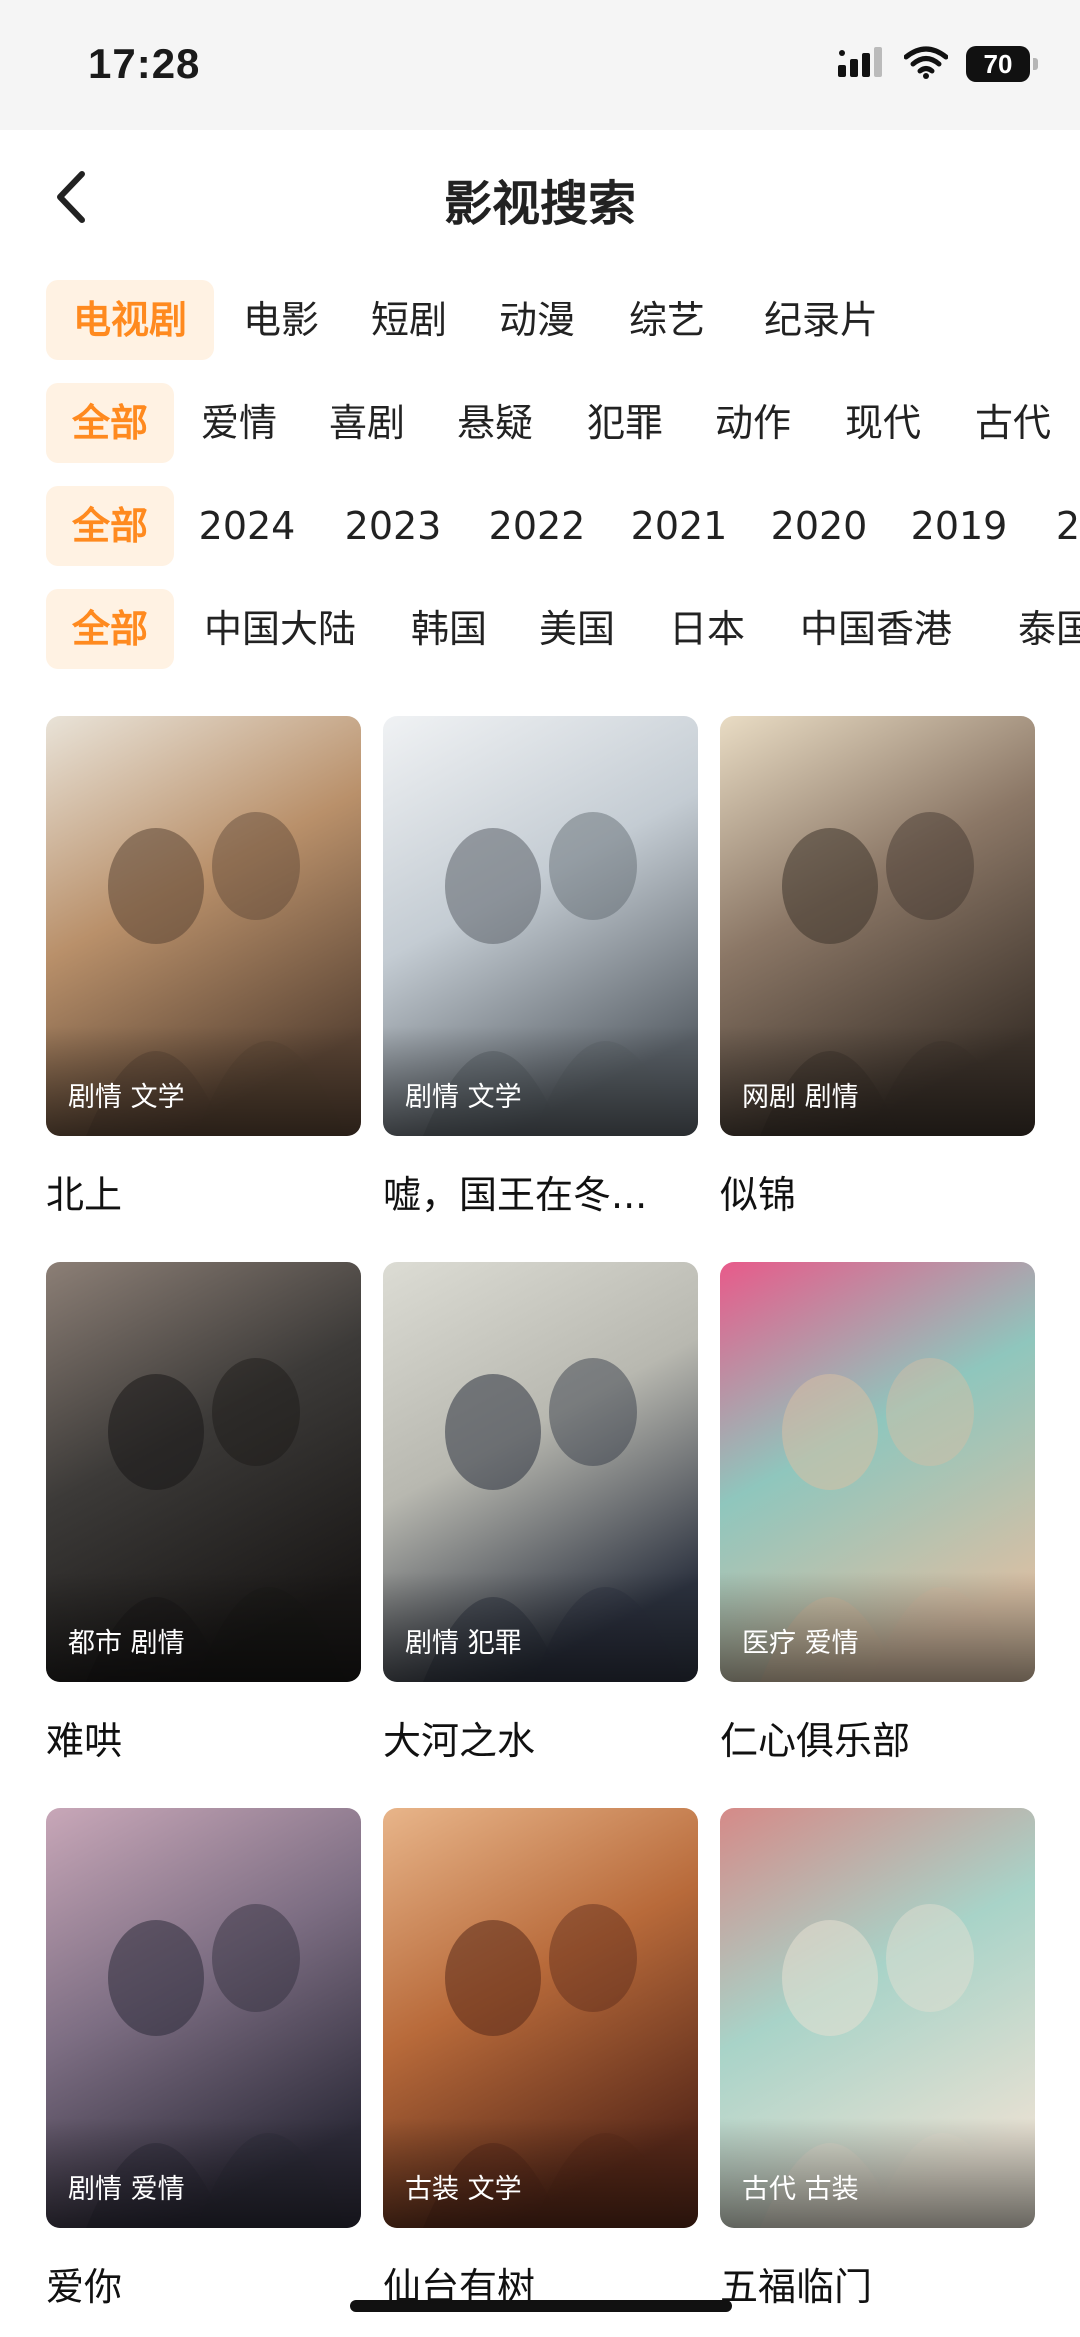  Describe the element at coordinates (877, 1737) in the screenshot. I see `result-title: 仁心俱乐部` at that location.